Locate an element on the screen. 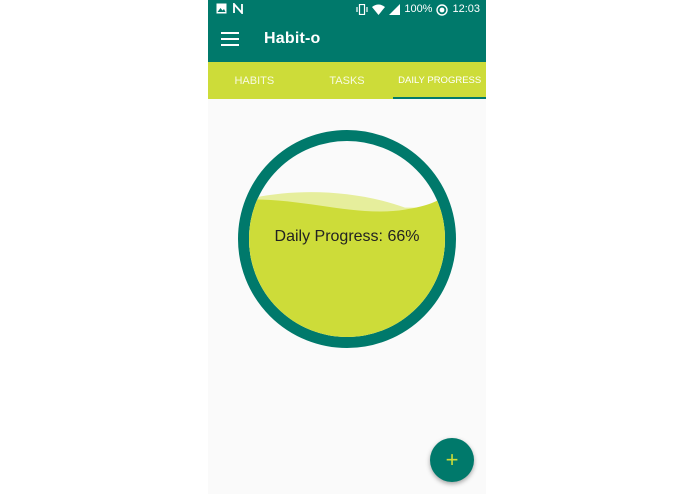  daily-progress-gauge: Daily Progress: 66% is located at coordinates (347, 239).